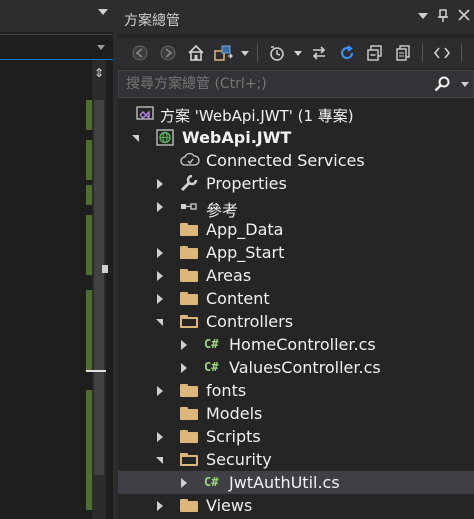 This screenshot has height=519, width=474. I want to click on refresh-icon, so click(347, 53).